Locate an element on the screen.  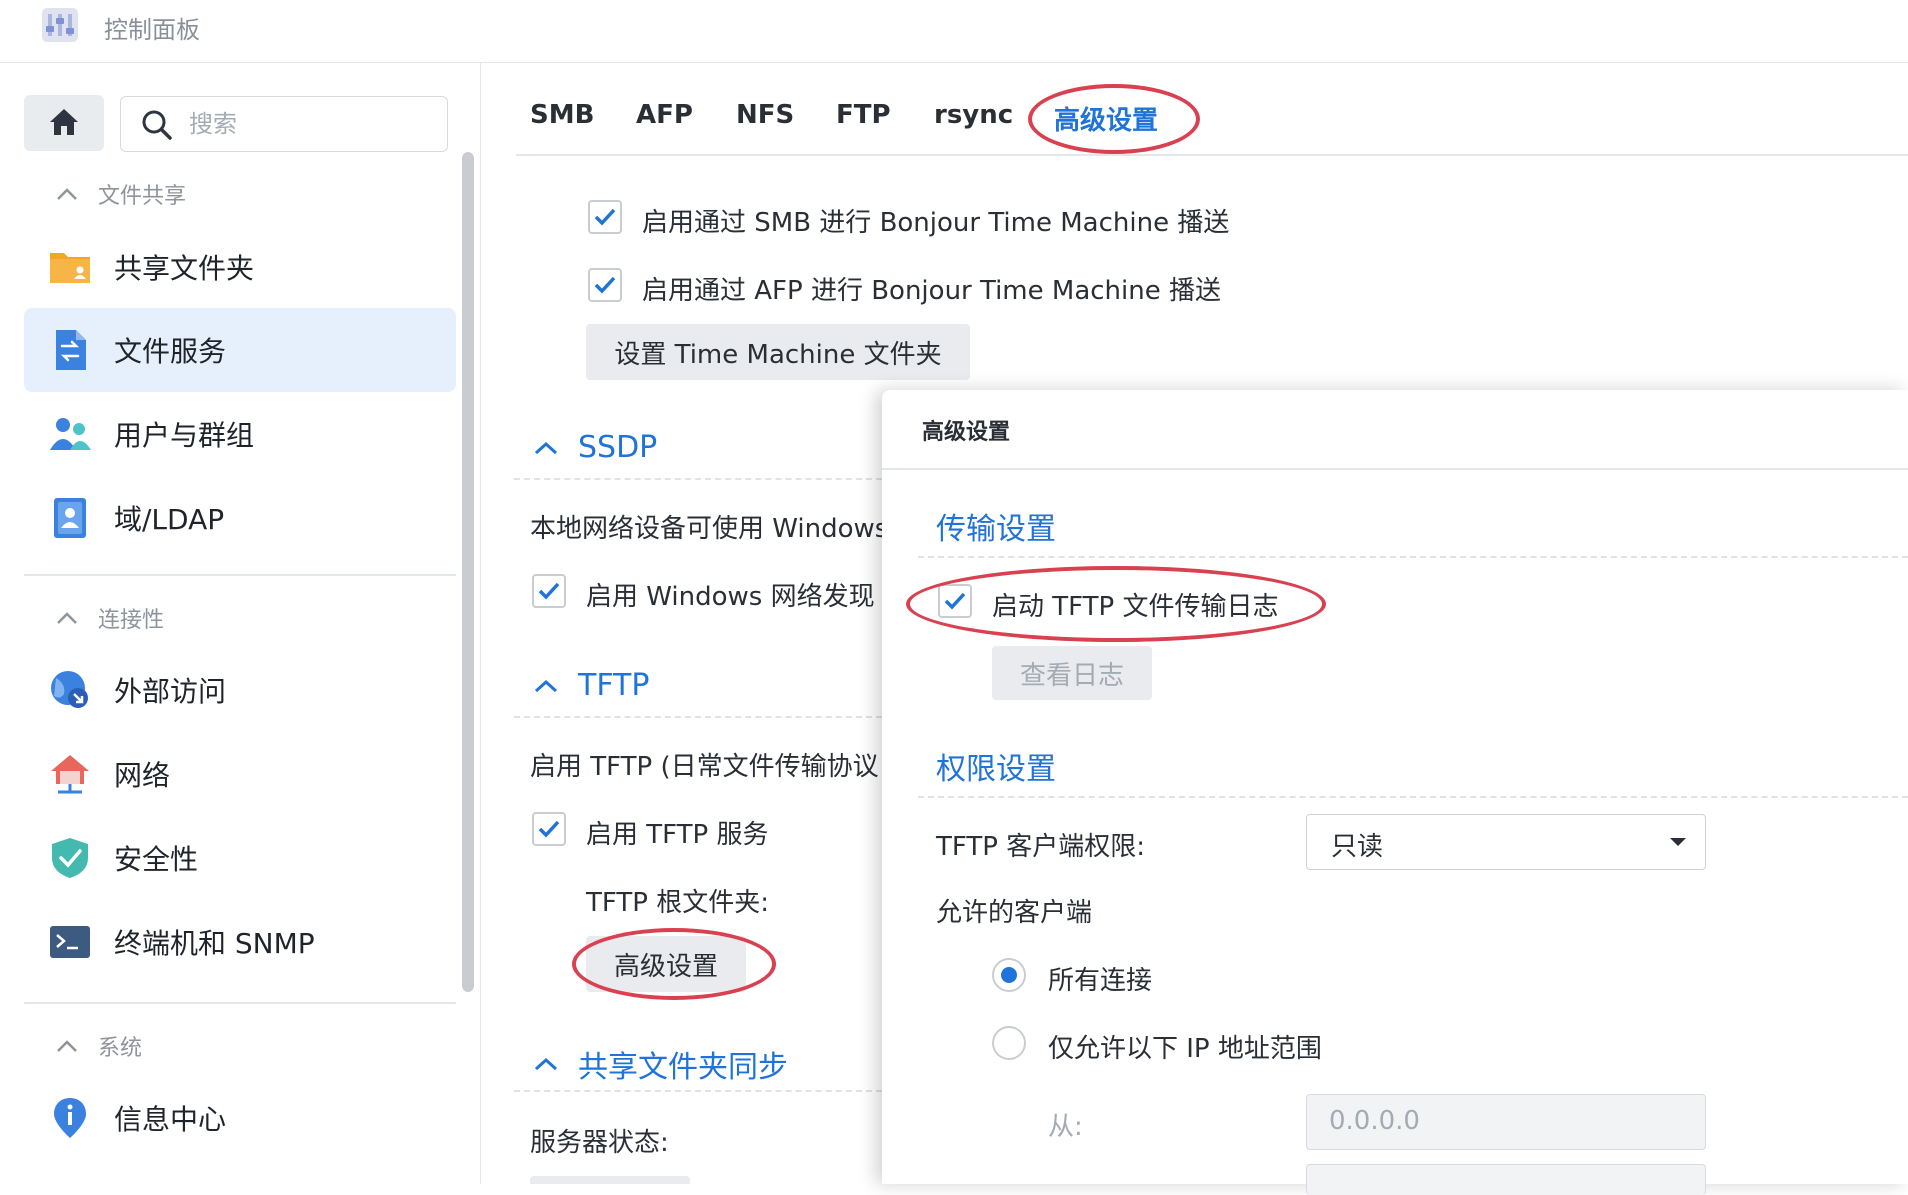
tftp-description: 启用 TFTP (日常文件传输协议 is located at coordinates (704, 767).